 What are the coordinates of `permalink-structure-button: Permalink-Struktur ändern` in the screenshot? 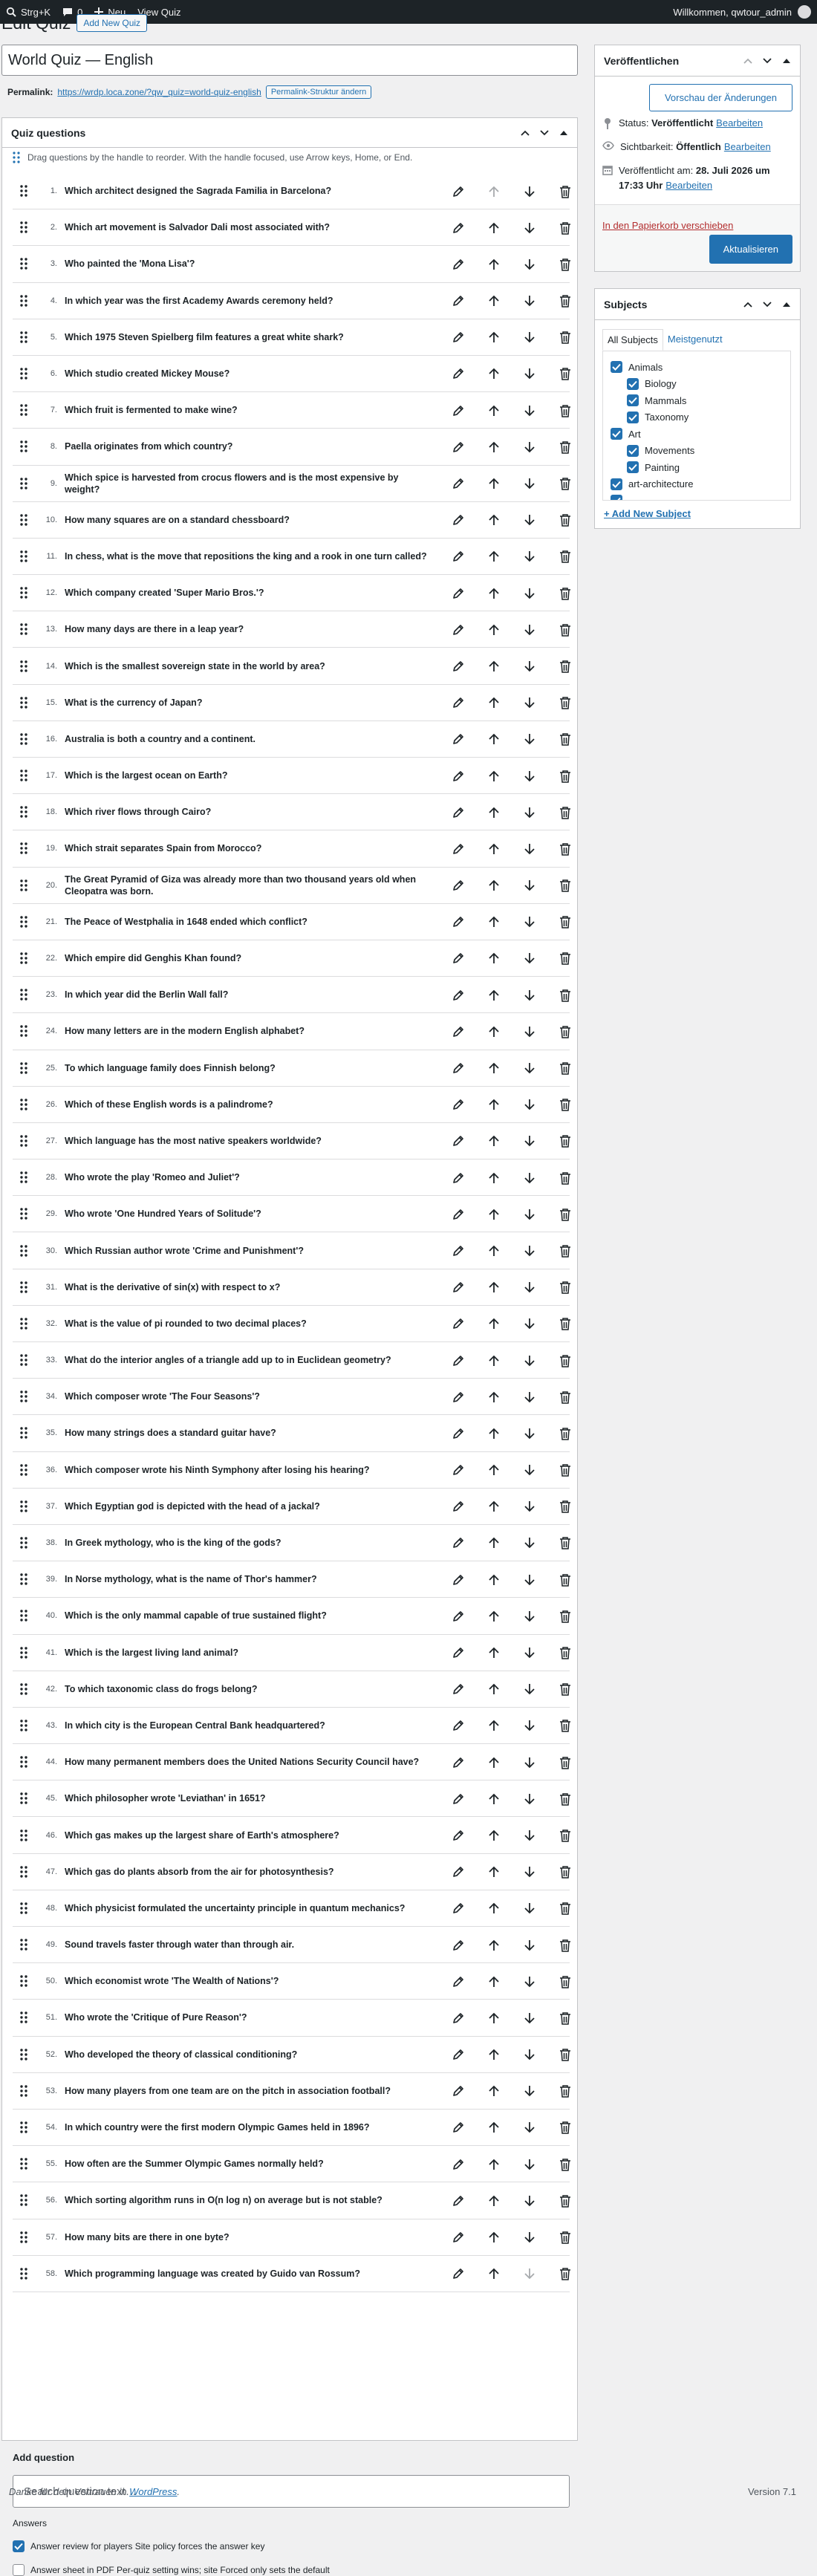 It's located at (318, 92).